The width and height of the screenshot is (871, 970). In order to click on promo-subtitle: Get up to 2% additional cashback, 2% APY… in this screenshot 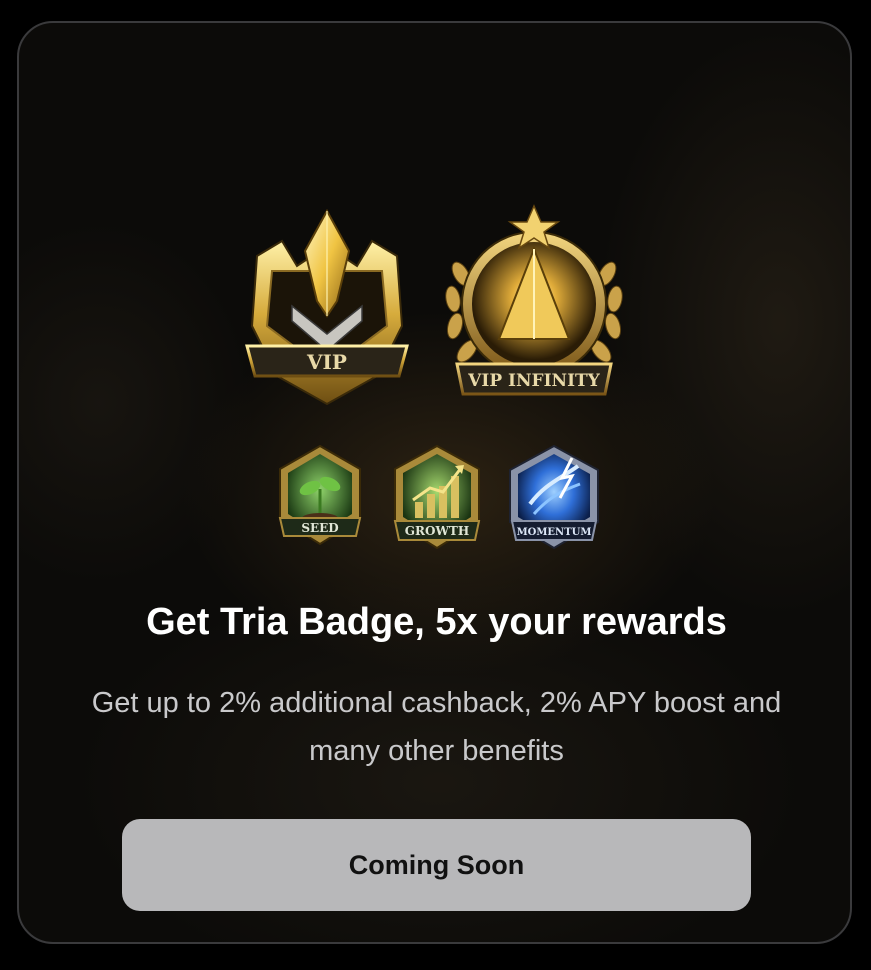, I will do `click(436, 727)`.